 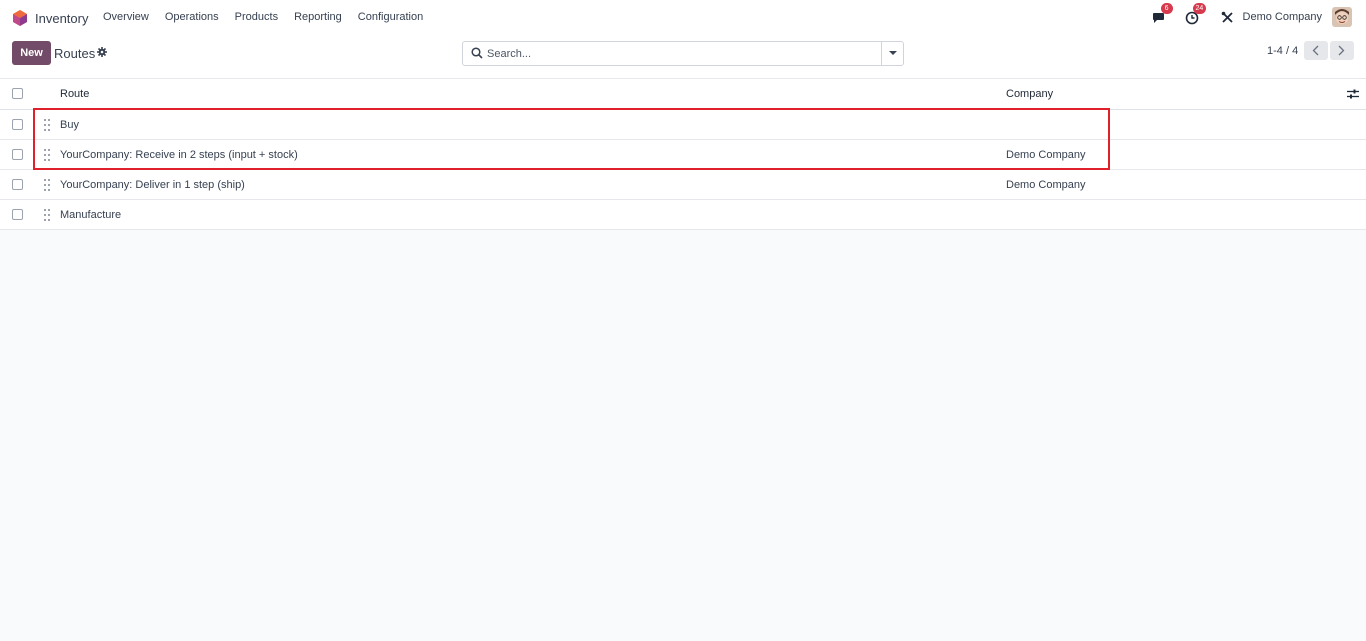 What do you see at coordinates (1227, 17) in the screenshot?
I see `debug-tools-icon` at bounding box center [1227, 17].